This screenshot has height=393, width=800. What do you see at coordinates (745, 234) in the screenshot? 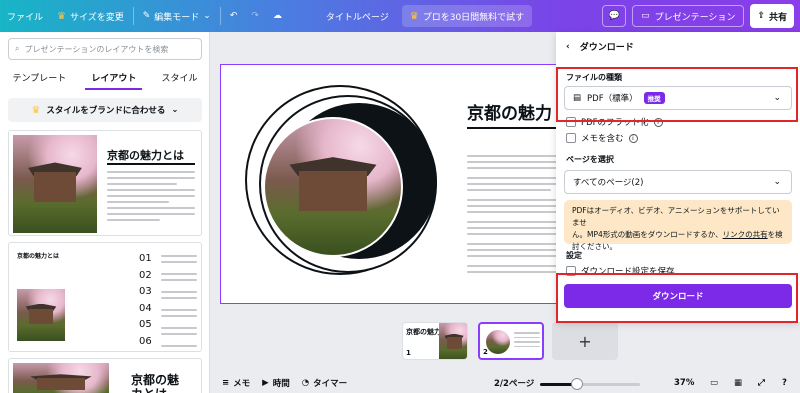
I see `share-link: リンクの共有` at bounding box center [745, 234].